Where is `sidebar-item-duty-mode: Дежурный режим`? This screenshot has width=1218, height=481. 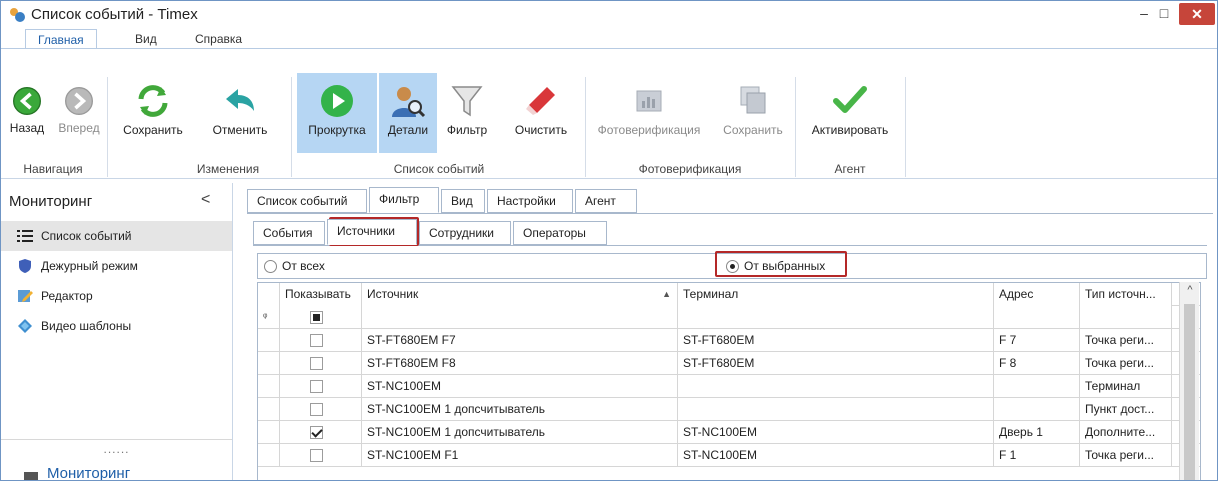
sidebar-item-duty-mode: Дежурный режим is located at coordinates (116, 266).